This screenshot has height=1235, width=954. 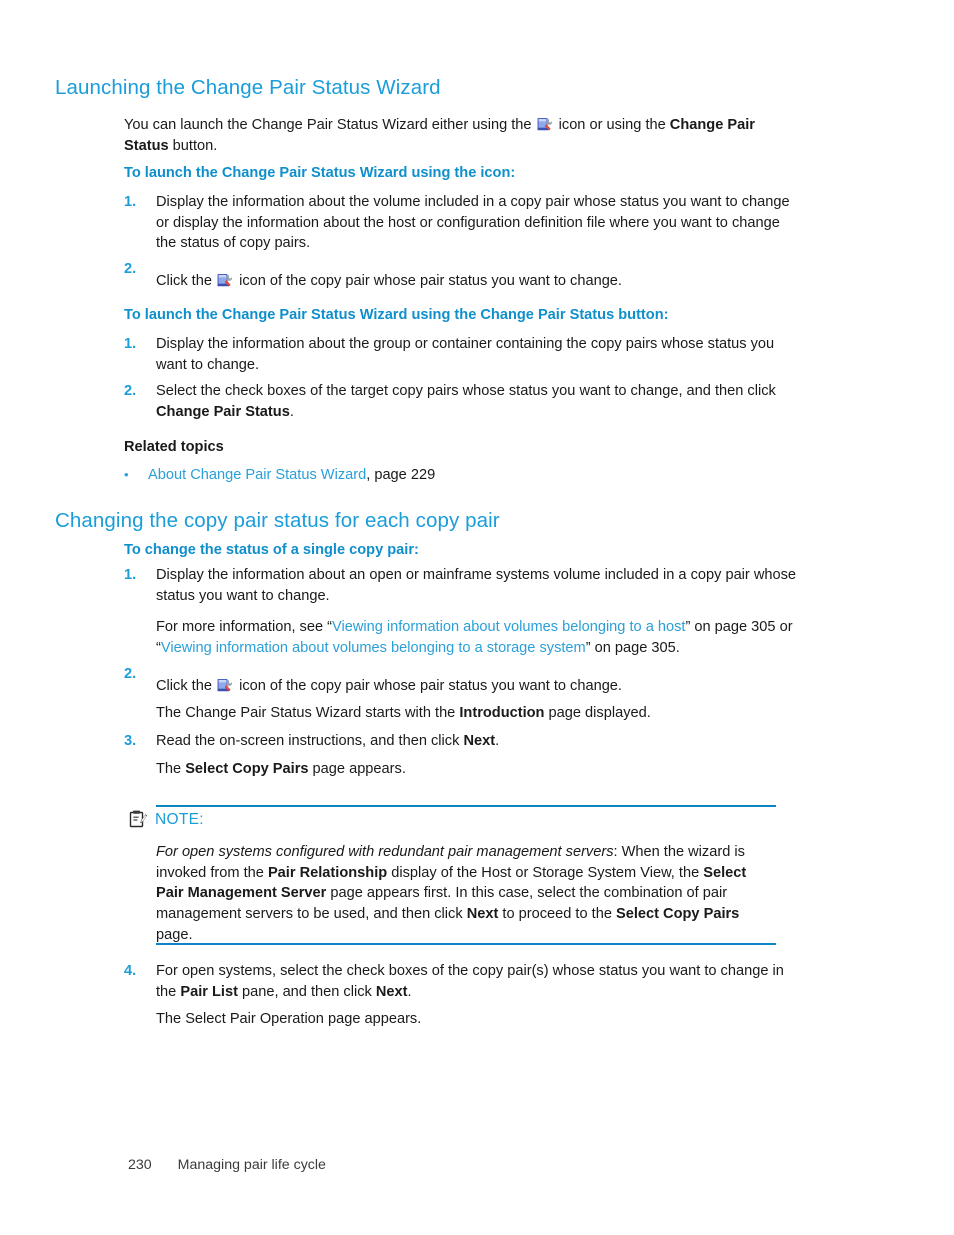 What do you see at coordinates (138, 819) in the screenshot?
I see `note-clipboard-icon` at bounding box center [138, 819].